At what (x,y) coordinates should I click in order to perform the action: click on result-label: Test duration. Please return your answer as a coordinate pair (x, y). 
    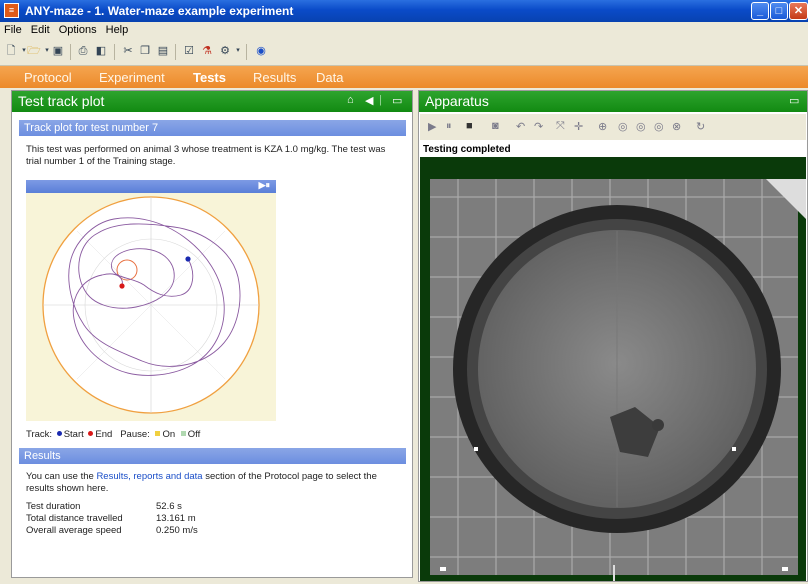
    Looking at the image, I should click on (53, 506).